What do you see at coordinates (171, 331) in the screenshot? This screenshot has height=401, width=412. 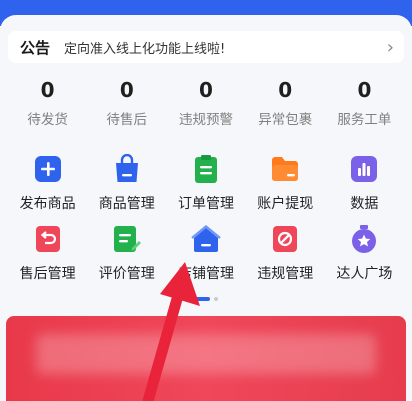 I see `annotation-arrow-icon` at bounding box center [171, 331].